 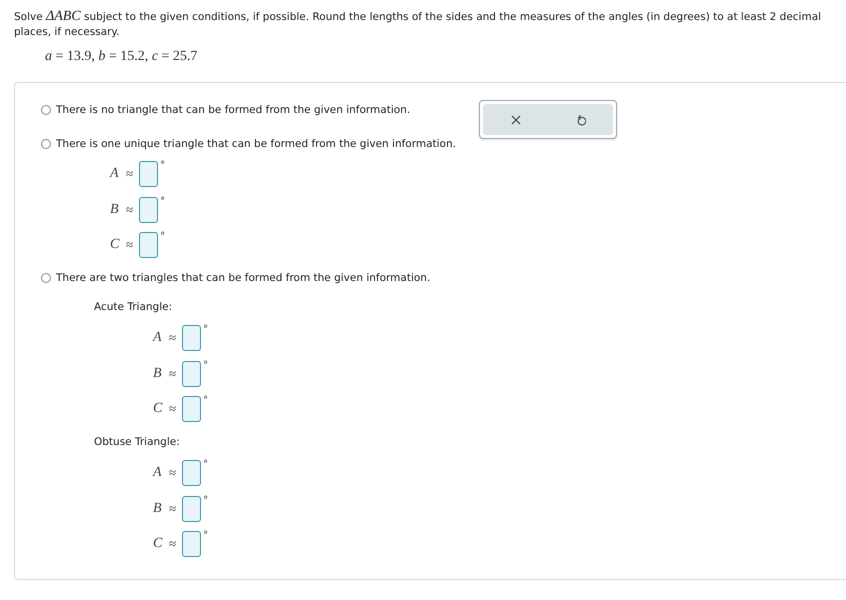 I want to click on option-label: There are two triangles that can be formed from the given information., so click(x=243, y=278).